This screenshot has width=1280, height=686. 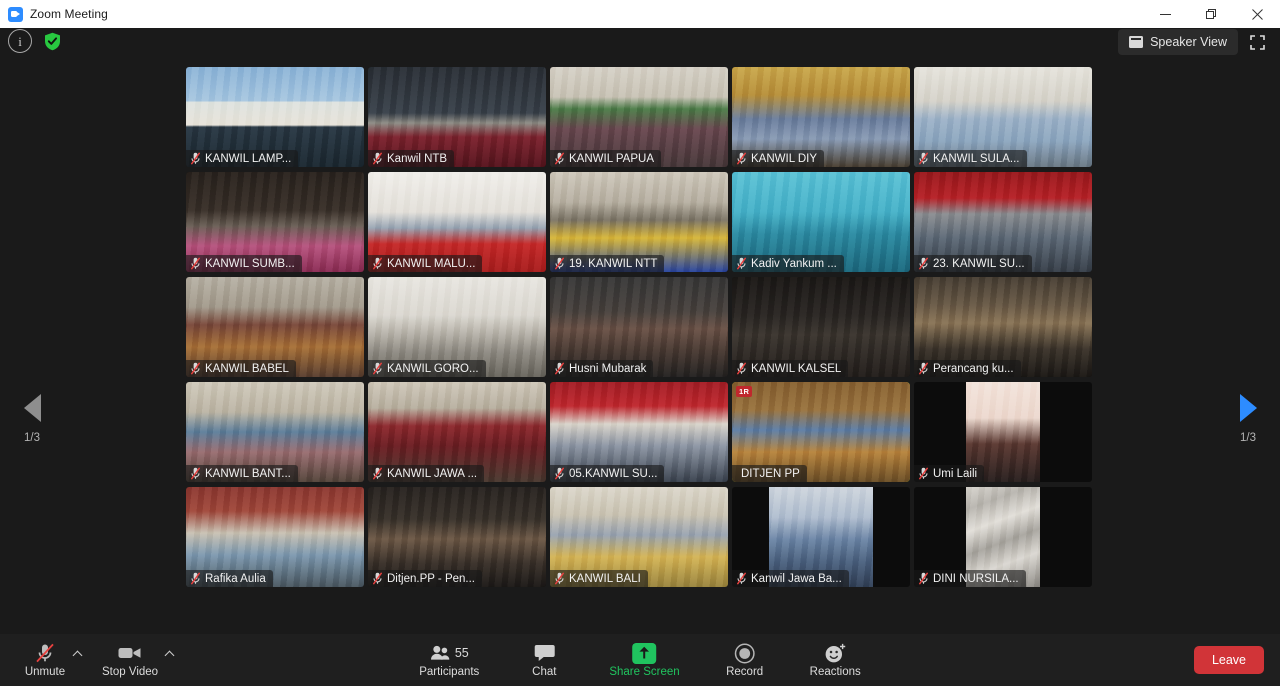 I want to click on people-icon, so click(x=439, y=652).